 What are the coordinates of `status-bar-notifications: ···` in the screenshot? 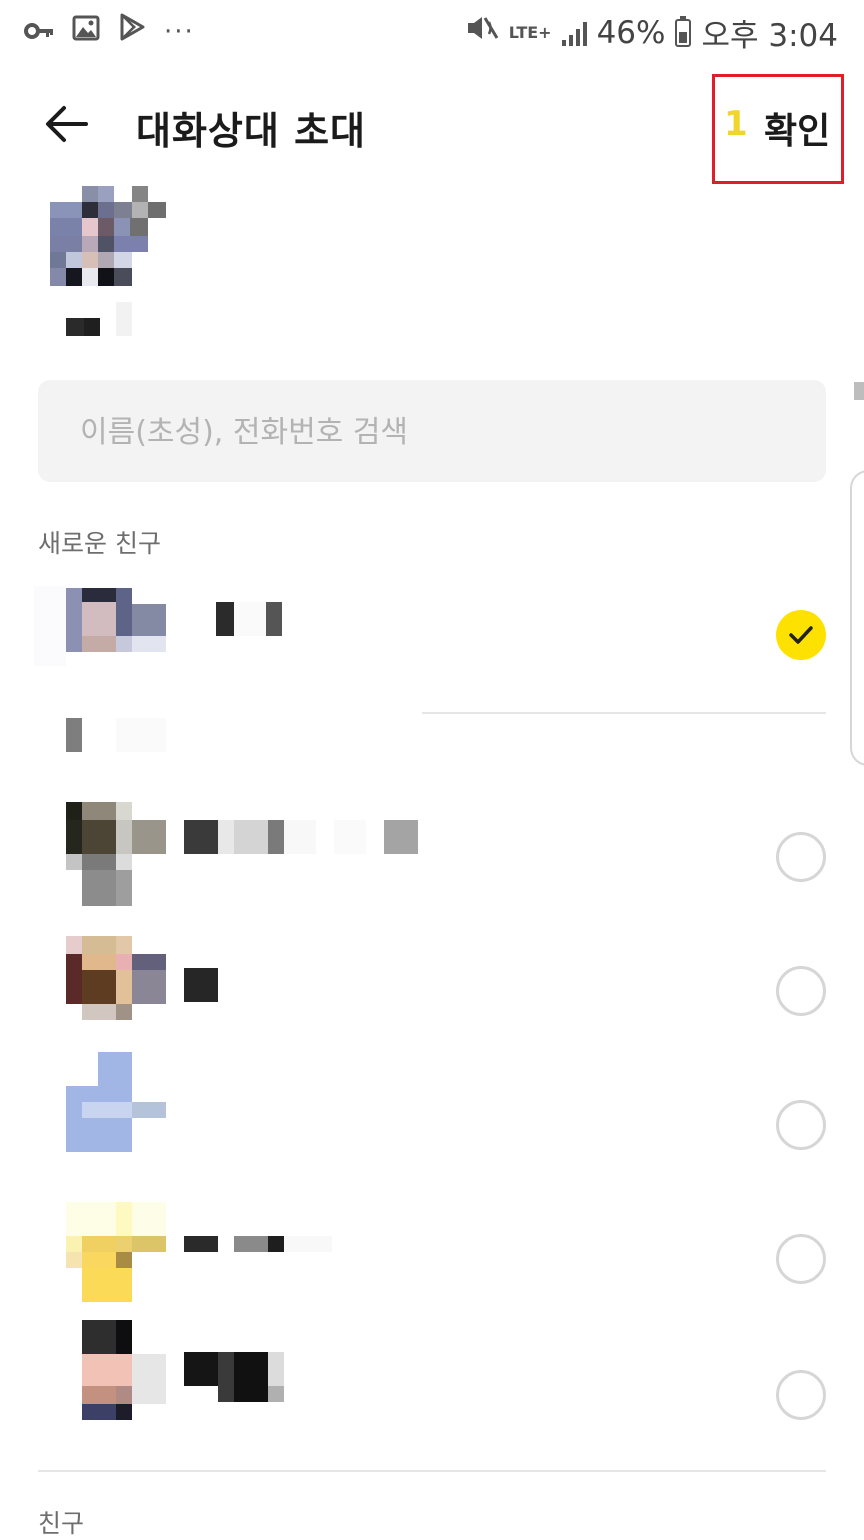 It's located at (109, 31).